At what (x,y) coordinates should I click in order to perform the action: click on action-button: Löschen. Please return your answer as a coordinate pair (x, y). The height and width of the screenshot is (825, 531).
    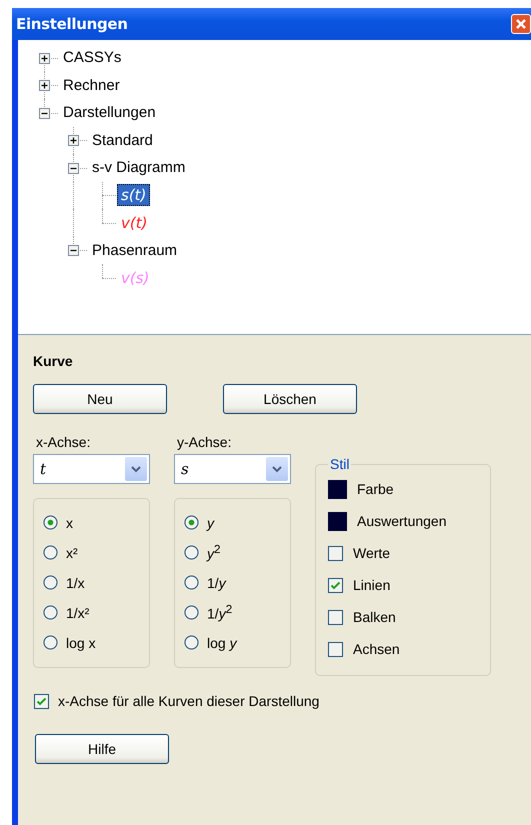
    Looking at the image, I should click on (290, 399).